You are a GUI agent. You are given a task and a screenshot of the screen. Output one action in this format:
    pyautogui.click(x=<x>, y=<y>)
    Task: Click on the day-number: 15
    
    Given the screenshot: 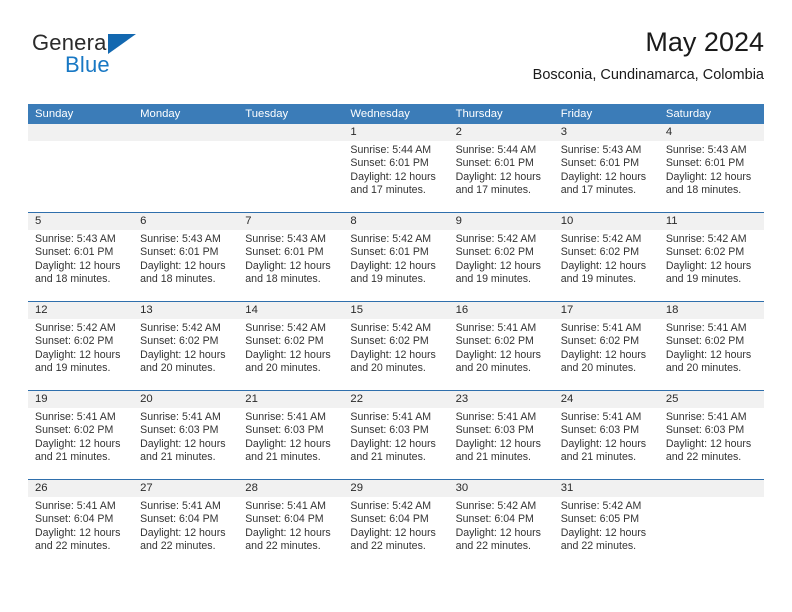 What is the action you would take?
    pyautogui.click(x=395, y=310)
    